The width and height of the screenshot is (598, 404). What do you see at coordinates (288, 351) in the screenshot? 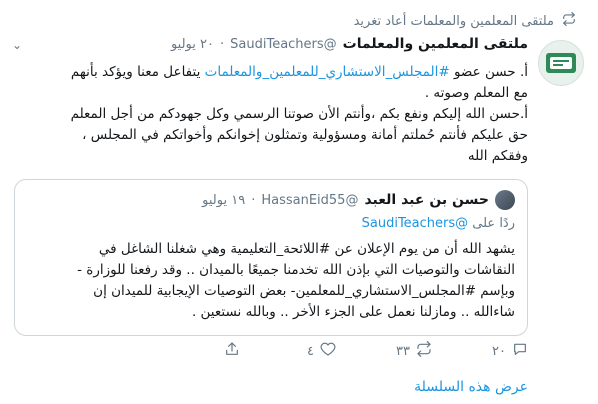
I see `like-button: ٤` at bounding box center [288, 351].